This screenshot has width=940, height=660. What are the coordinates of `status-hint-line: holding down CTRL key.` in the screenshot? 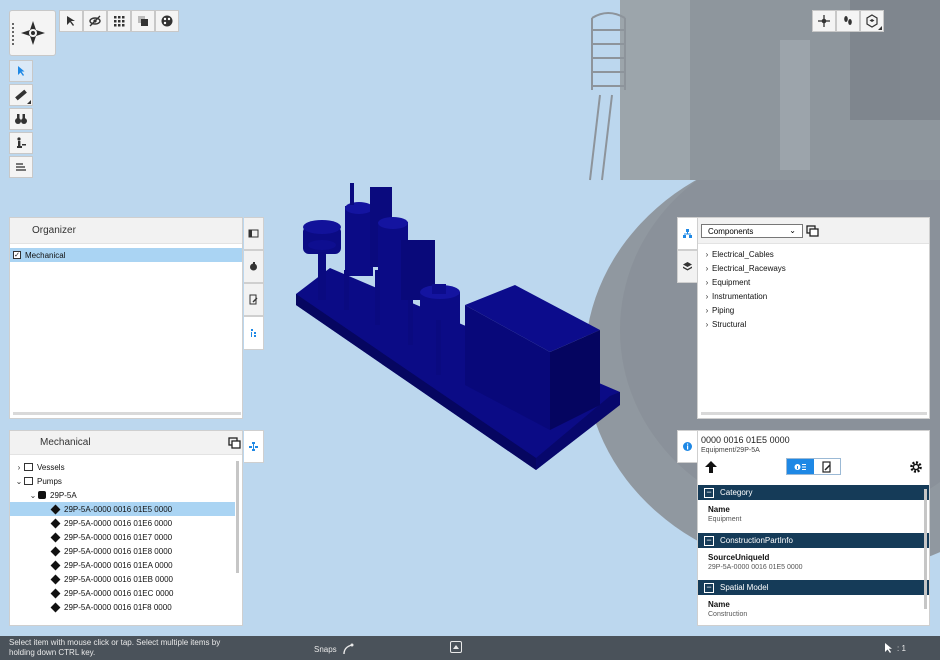 It's located at (52, 652).